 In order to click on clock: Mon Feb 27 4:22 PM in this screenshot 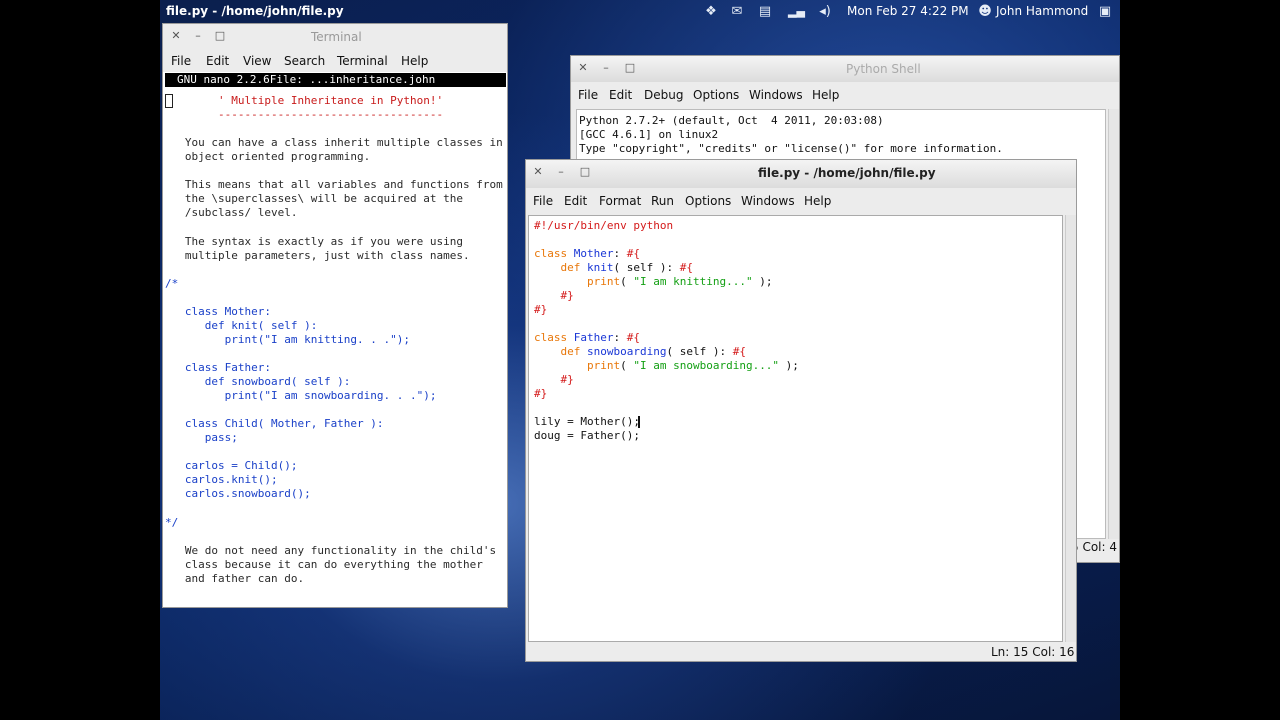, I will do `click(908, 11)`.